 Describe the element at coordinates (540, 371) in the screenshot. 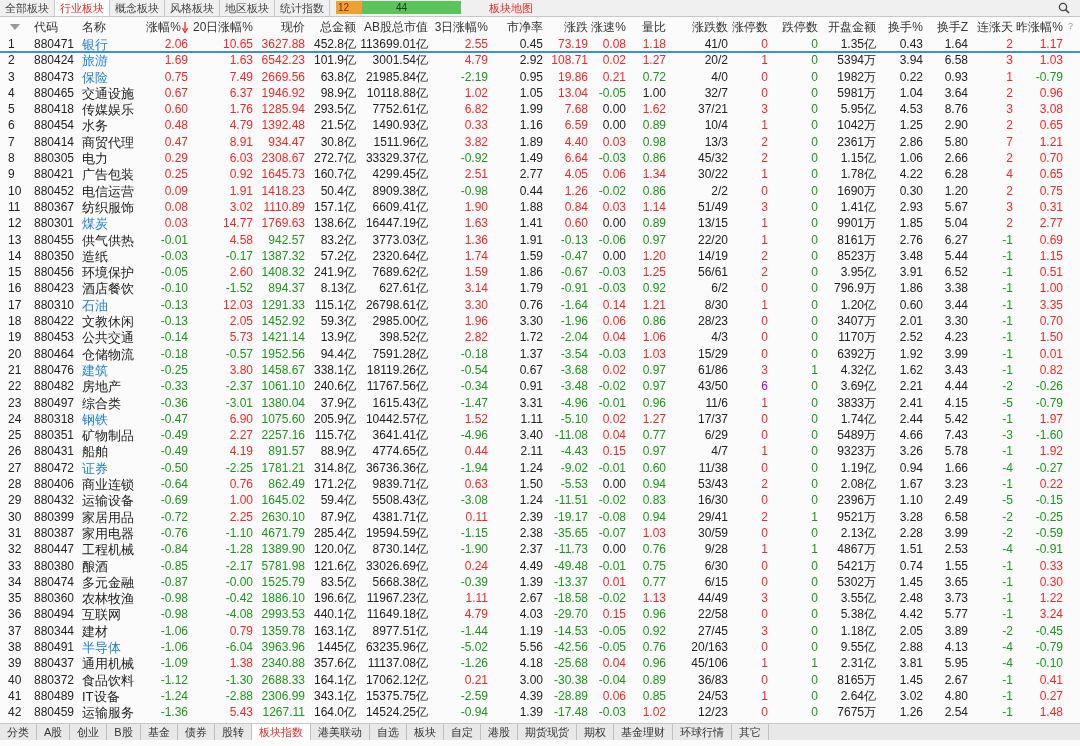

I see `table-row: 21 880476 建筑 -0.25 3.80 1458.67 338.1亿 18119.26亿 -0.54 0.67 -3.68 0.02 0.97 61/86 3 1 4.32亿 1.62 3.43 -1 0.82` at that location.